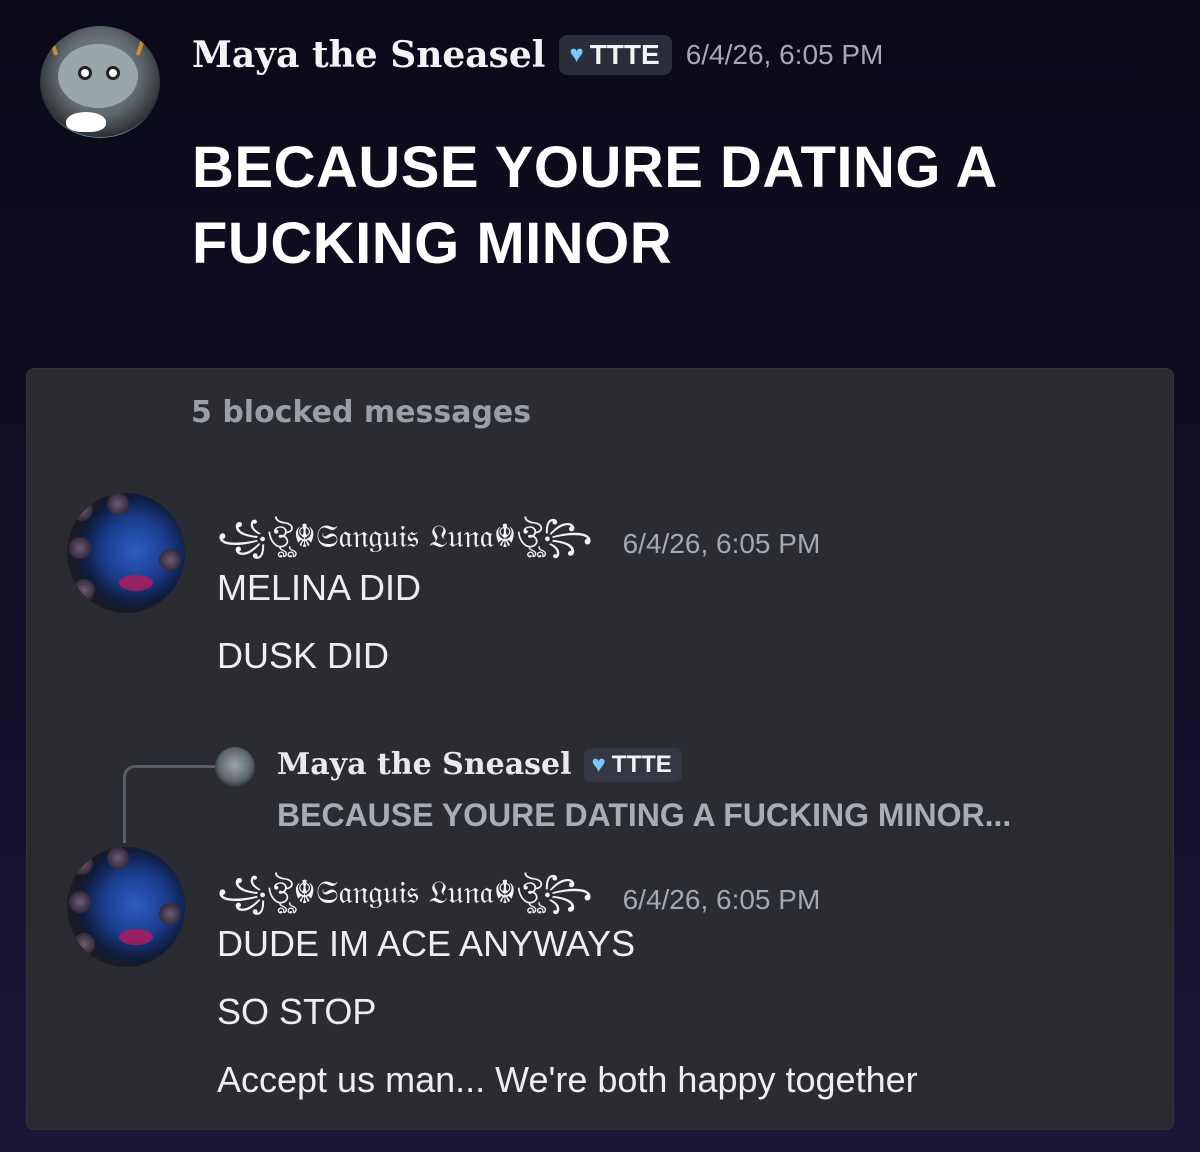 Image resolution: width=1200 pixels, height=1152 pixels. Describe the element at coordinates (235, 767) in the screenshot. I see `reply-avatar` at that location.